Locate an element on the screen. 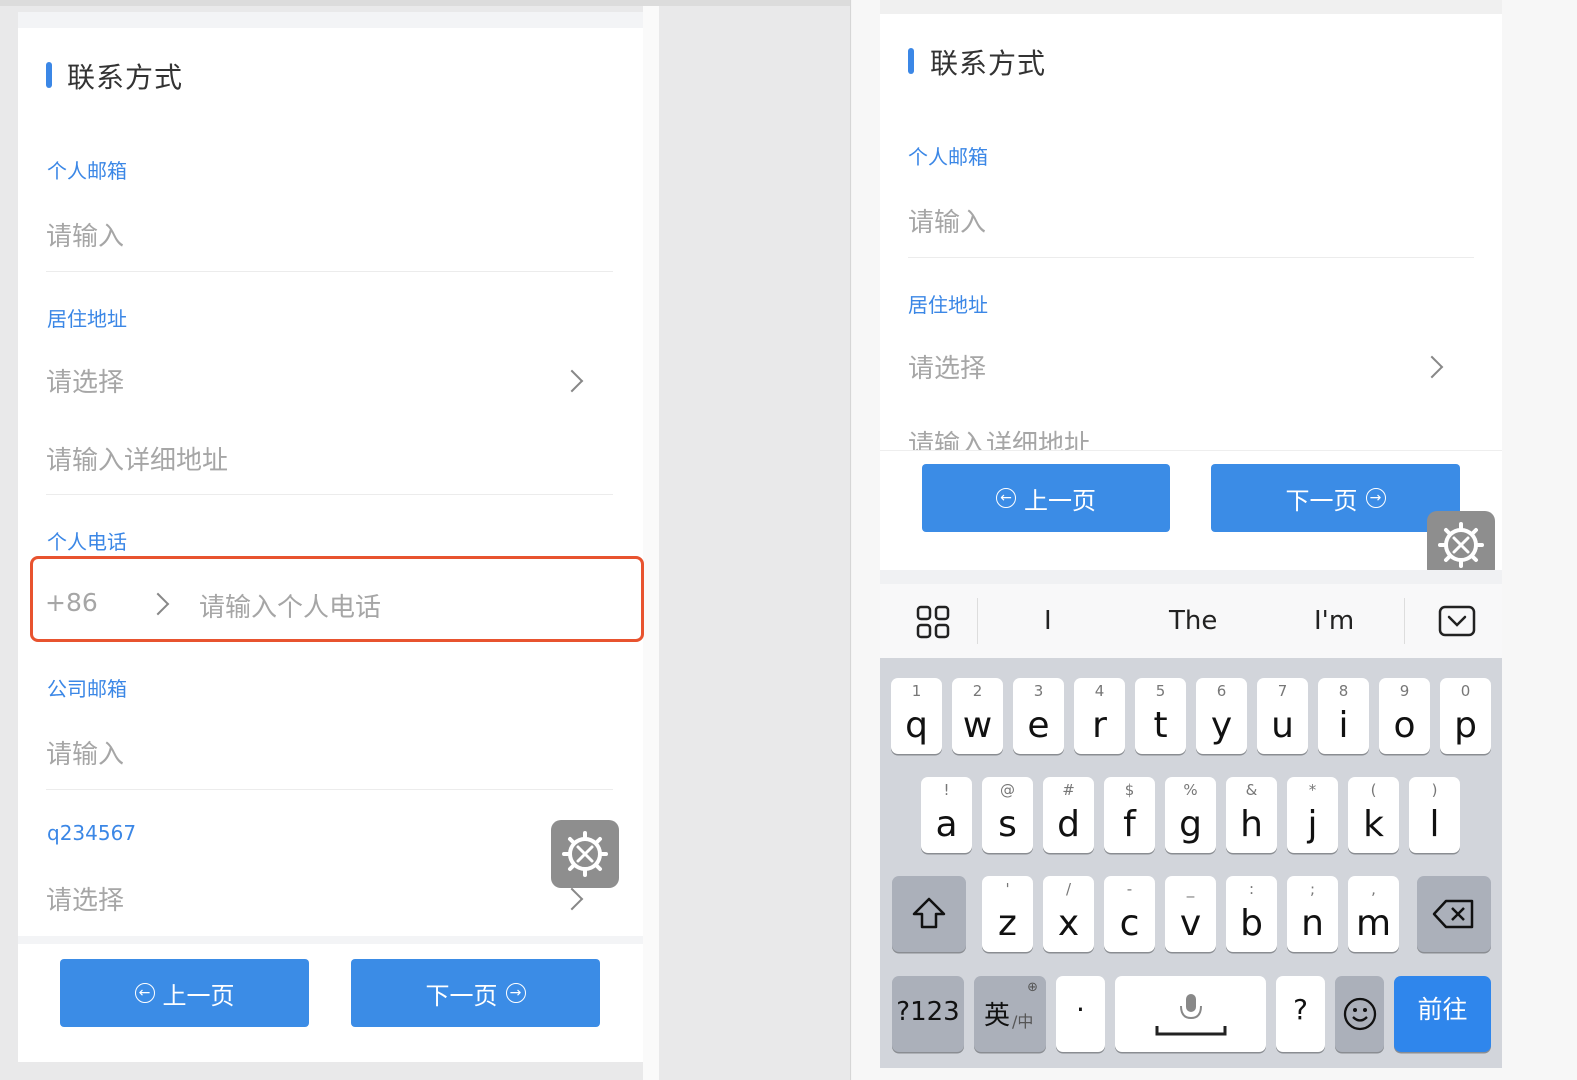 The height and width of the screenshot is (1080, 1577). key-d: # d is located at coordinates (1068, 815).